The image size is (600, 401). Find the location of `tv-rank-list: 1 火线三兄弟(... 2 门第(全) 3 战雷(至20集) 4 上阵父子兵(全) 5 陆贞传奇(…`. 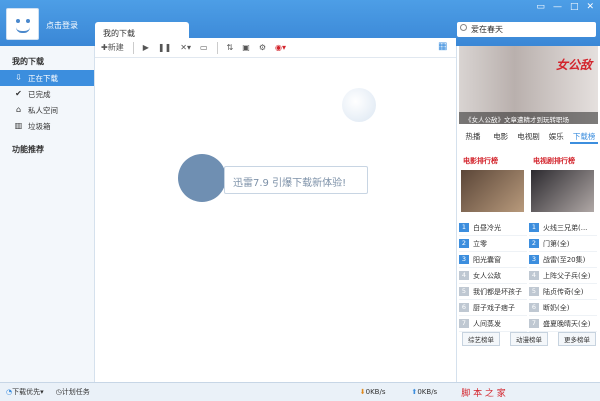

tv-rank-list: 1 火线三兄弟(... 2 门第(全) 3 战雷(至20集) 4 上阵父子兵(全) 5 陆贞传奇(… is located at coordinates (563, 276).